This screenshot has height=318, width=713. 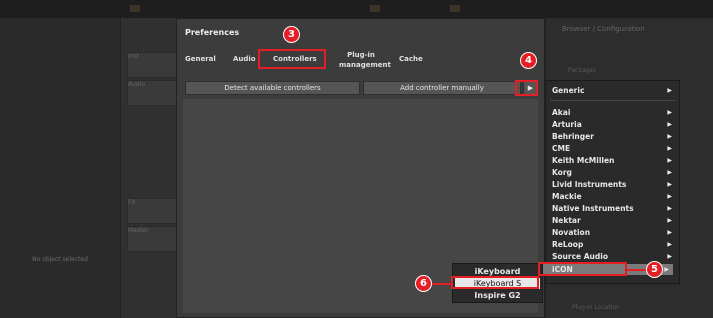 I want to click on callout-6-leader, so click(x=442, y=284).